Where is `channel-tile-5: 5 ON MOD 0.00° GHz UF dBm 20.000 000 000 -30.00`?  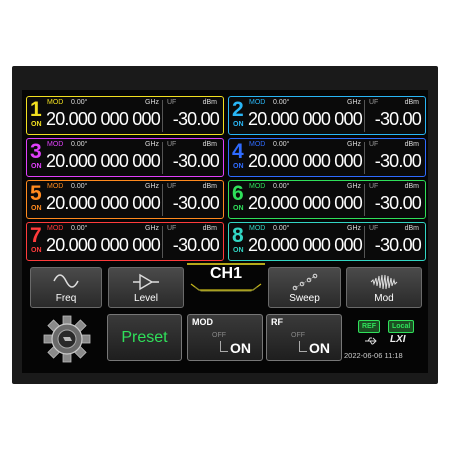 channel-tile-5: 5 ON MOD 0.00° GHz UF dBm 20.000 000 000 -30.00 is located at coordinates (125, 199).